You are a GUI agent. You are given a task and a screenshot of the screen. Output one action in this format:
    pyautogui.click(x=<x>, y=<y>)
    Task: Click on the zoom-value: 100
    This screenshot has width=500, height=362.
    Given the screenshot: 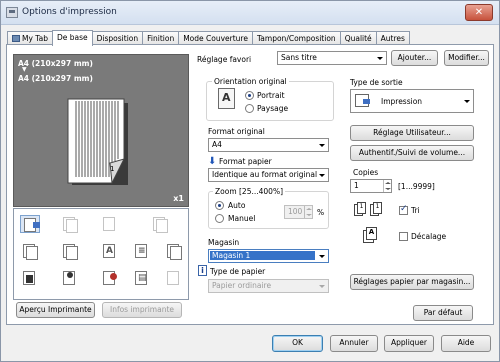 What is the action you would take?
    pyautogui.click(x=295, y=211)
    